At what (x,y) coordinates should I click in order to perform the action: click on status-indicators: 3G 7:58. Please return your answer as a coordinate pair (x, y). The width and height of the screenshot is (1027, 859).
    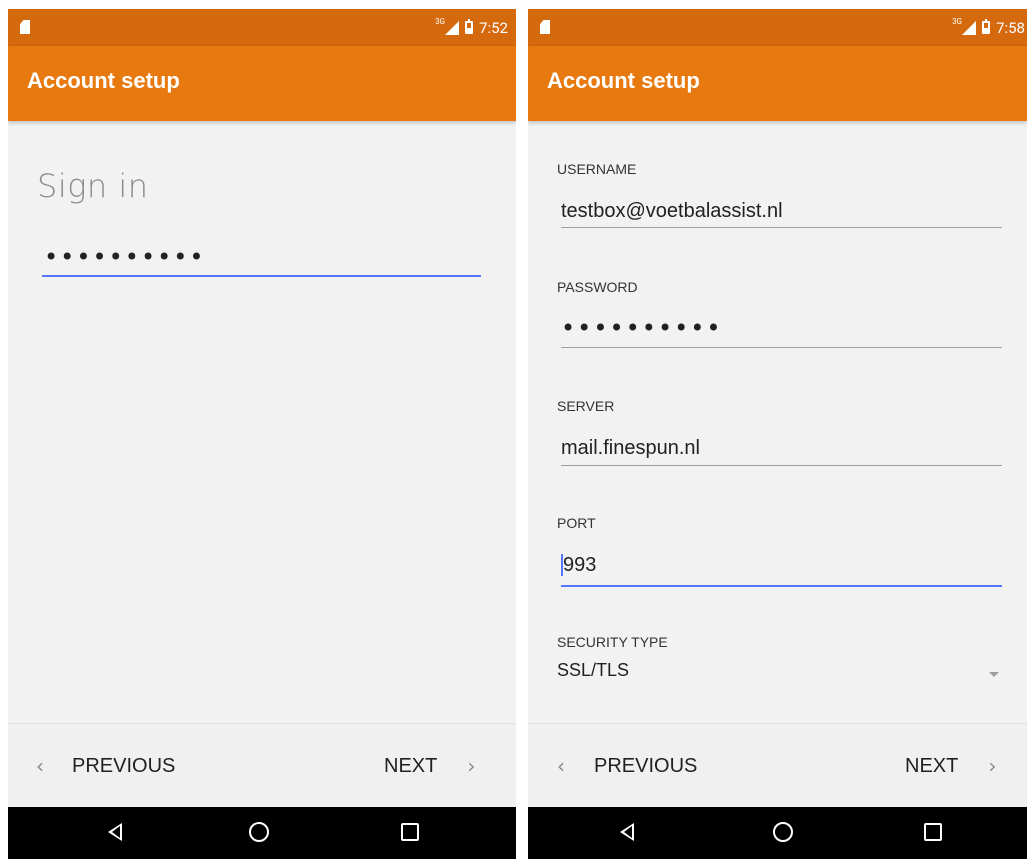
    Looking at the image, I should click on (988, 27).